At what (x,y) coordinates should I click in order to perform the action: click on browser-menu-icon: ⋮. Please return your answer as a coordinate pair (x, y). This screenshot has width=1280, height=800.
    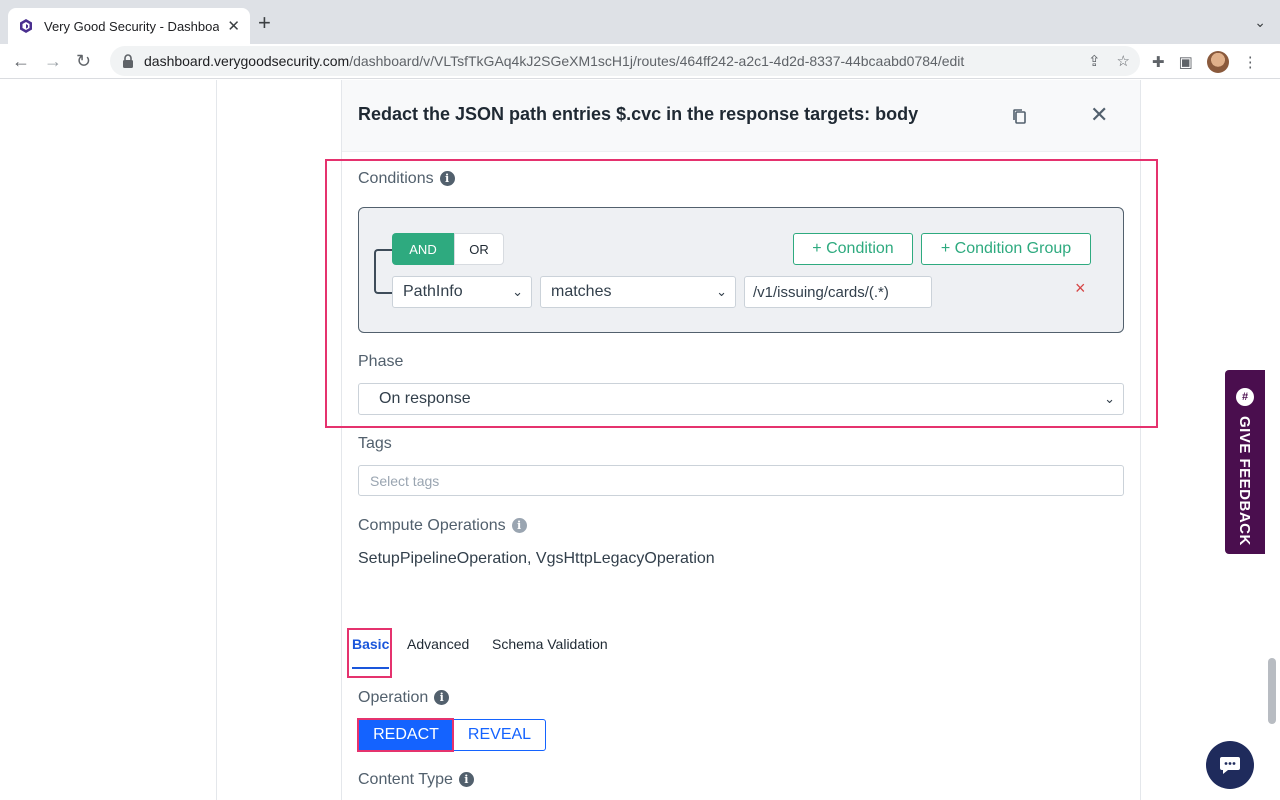
    Looking at the image, I should click on (1250, 62).